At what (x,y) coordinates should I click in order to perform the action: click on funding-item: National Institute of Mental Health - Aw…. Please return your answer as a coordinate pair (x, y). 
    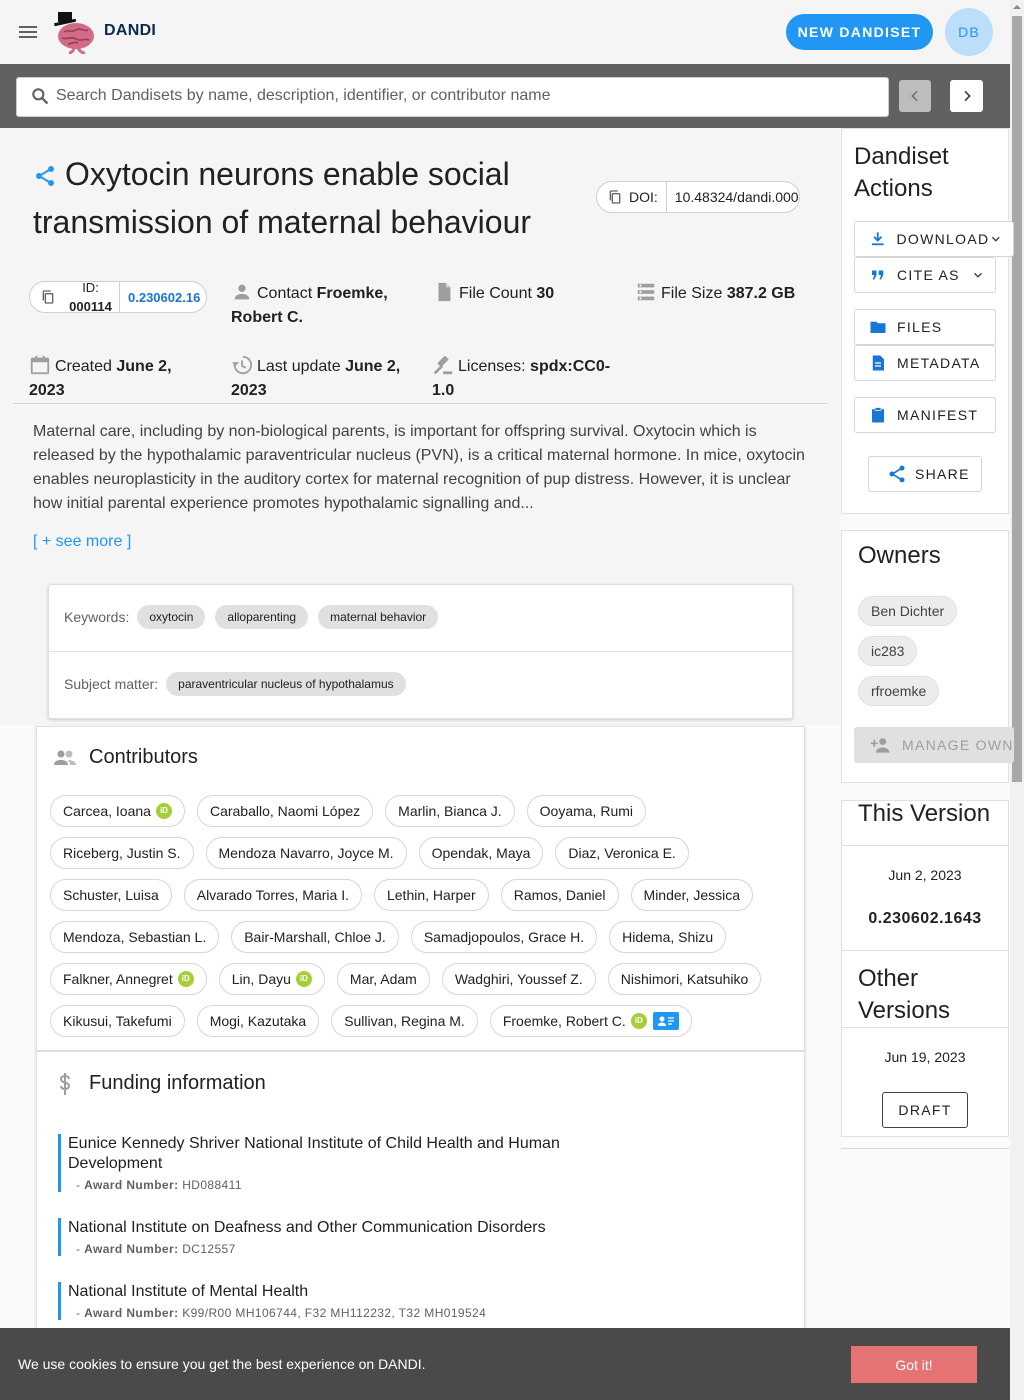
    Looking at the image, I should click on (318, 1301).